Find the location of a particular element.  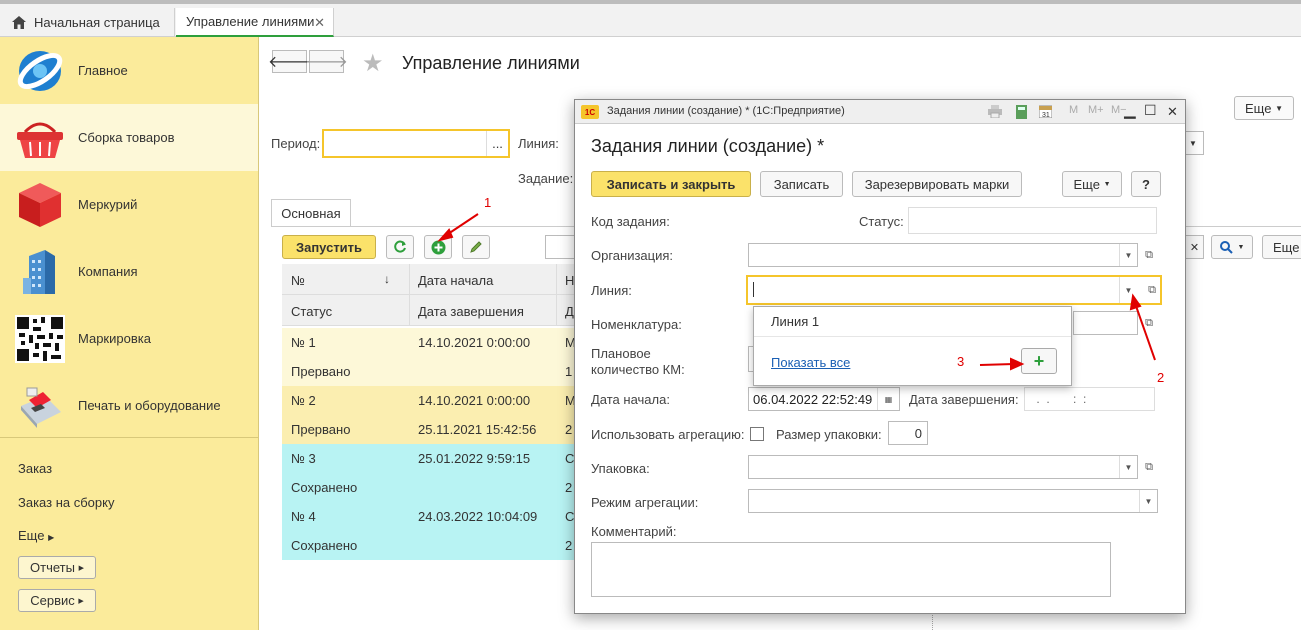

divider is located at coordinates (932, 621).